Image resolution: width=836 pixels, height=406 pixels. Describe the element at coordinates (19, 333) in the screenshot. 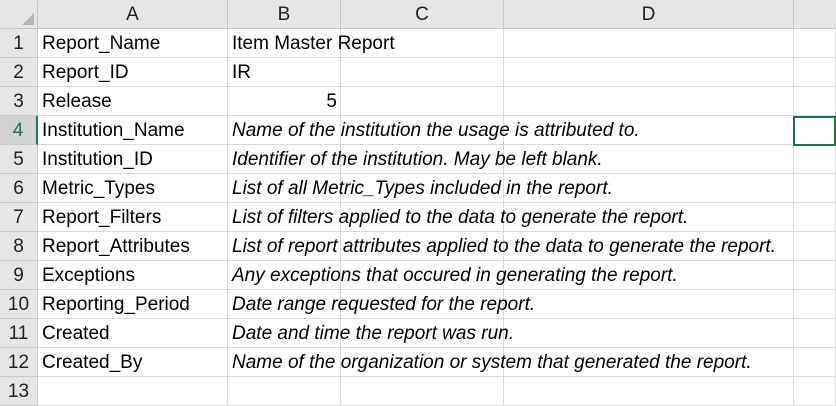

I see `row-header: 11` at that location.